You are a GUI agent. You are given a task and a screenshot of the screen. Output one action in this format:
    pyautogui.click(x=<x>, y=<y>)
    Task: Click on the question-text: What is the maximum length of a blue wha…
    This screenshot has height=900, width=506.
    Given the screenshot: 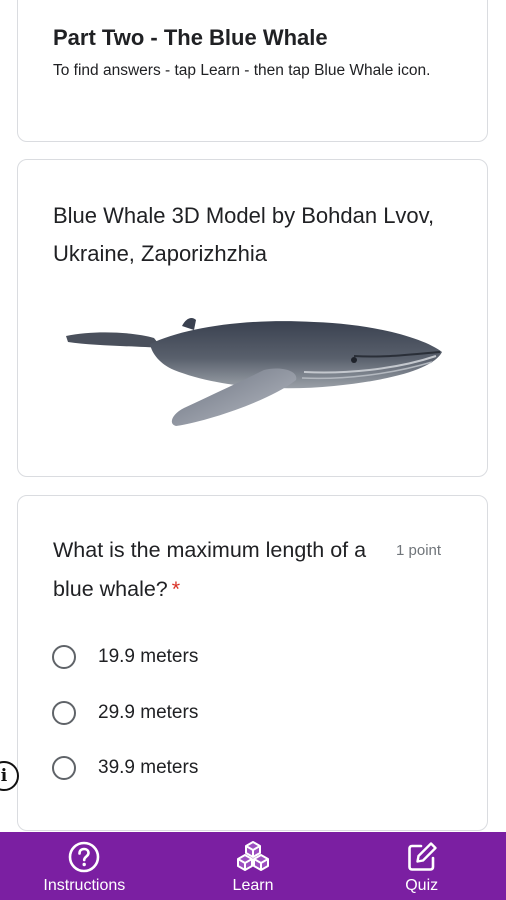 What is the action you would take?
    pyautogui.click(x=223, y=570)
    